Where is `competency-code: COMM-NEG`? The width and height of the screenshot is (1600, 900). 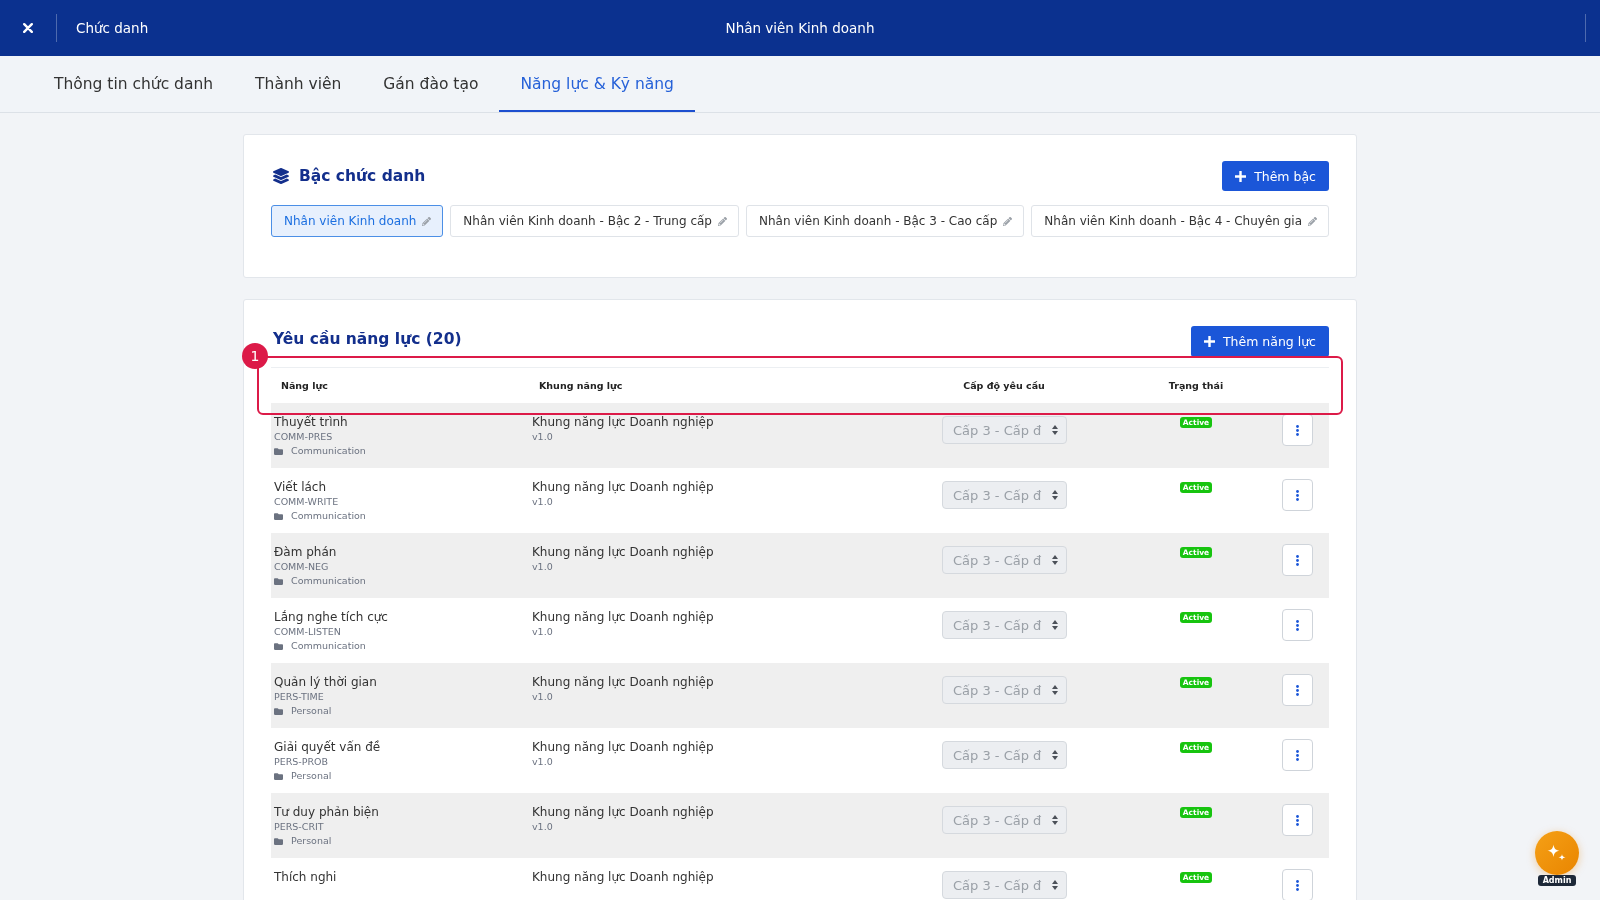 competency-code: COMM-NEG is located at coordinates (301, 567).